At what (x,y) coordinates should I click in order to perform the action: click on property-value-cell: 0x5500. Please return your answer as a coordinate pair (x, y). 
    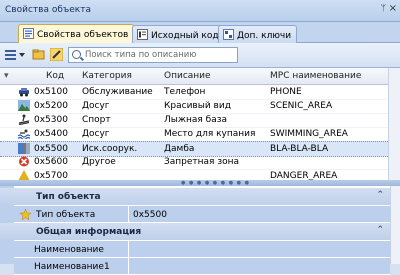
    Looking at the image, I should click on (259, 214).